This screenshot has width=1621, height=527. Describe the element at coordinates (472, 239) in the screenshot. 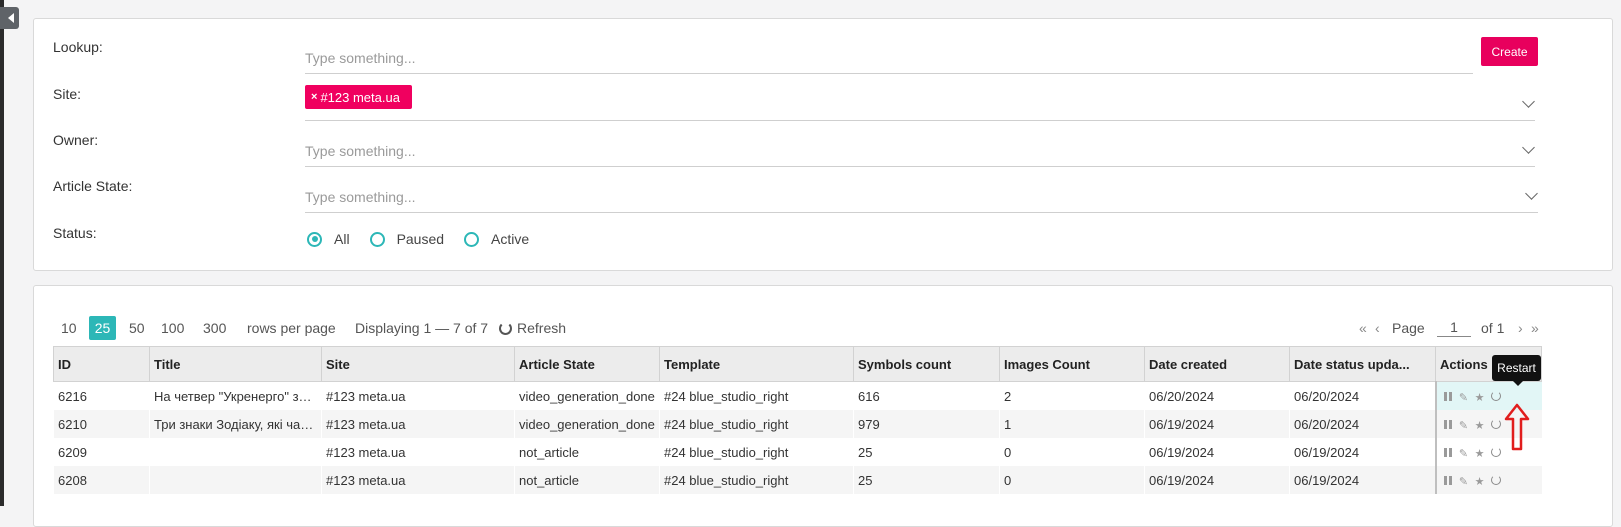

I see `radio-unchecked-icon` at that location.